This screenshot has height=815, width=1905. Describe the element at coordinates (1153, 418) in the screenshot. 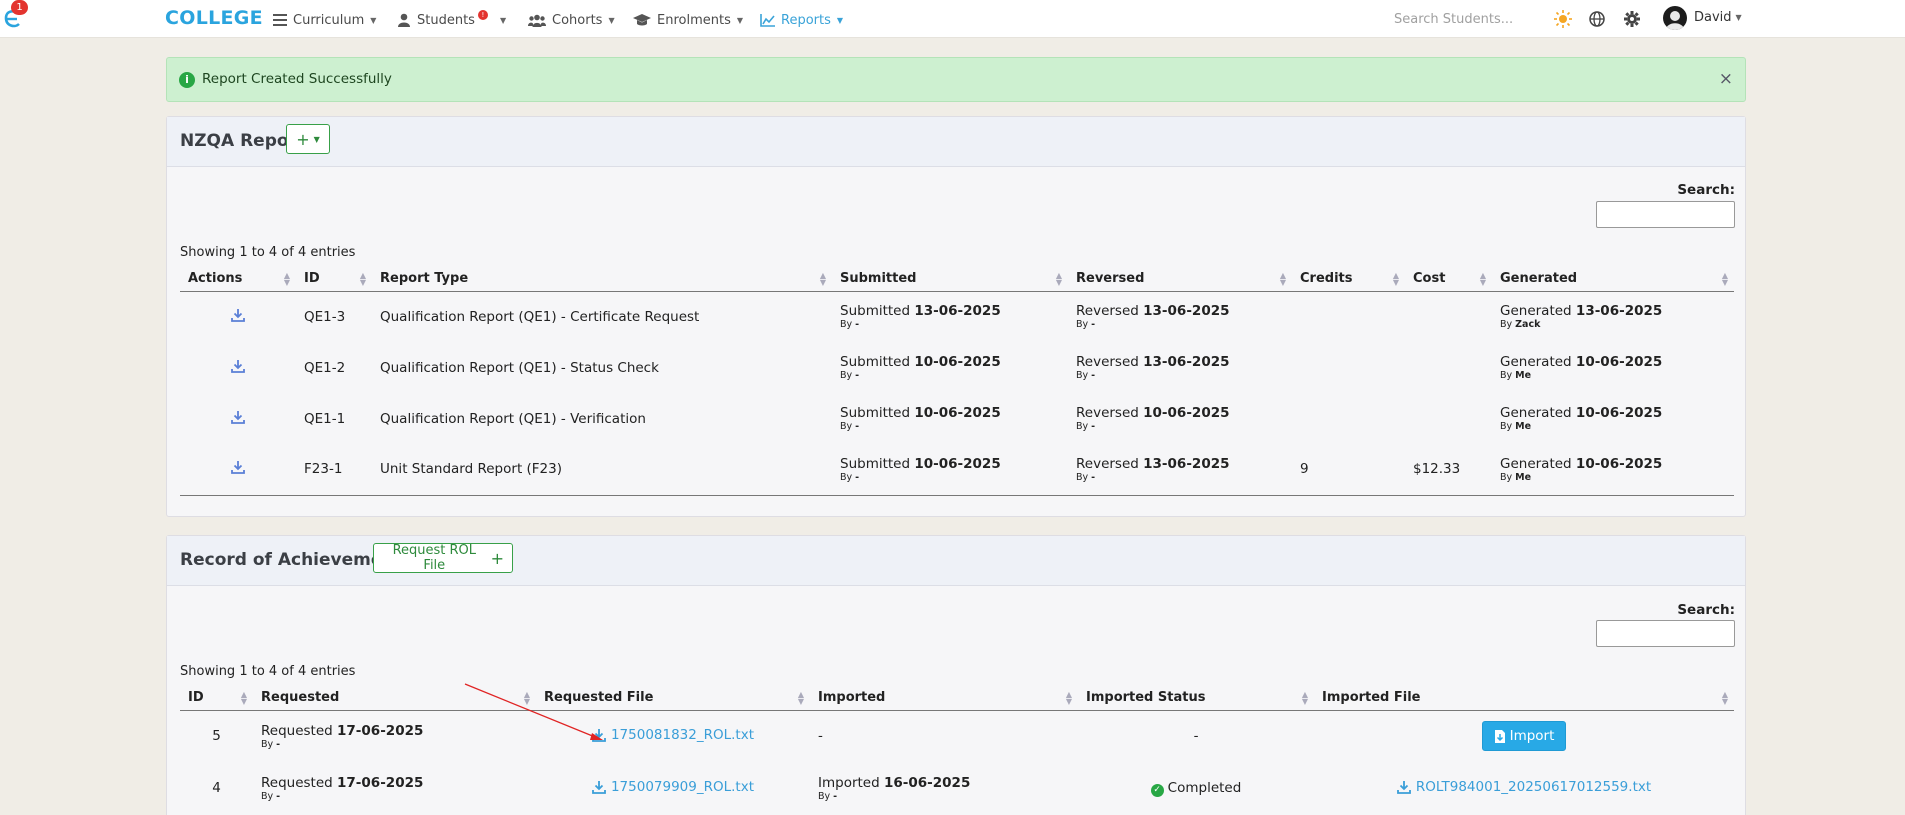

I see `row-reversed: Reversed 10-06-2025 By -` at that location.